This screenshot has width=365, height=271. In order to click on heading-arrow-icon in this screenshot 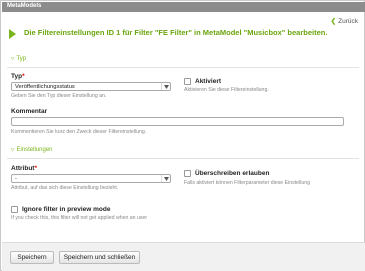, I will do `click(12, 34)`.